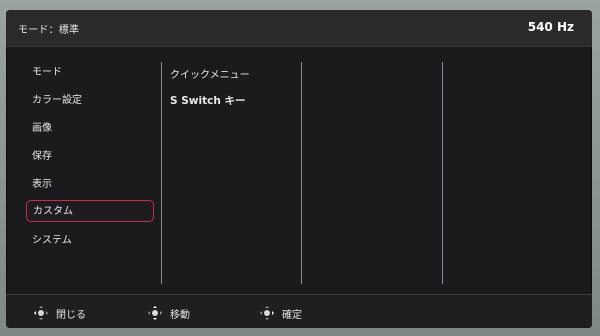 This screenshot has height=336, width=600. I want to click on confirm-label: 確定, so click(292, 315).